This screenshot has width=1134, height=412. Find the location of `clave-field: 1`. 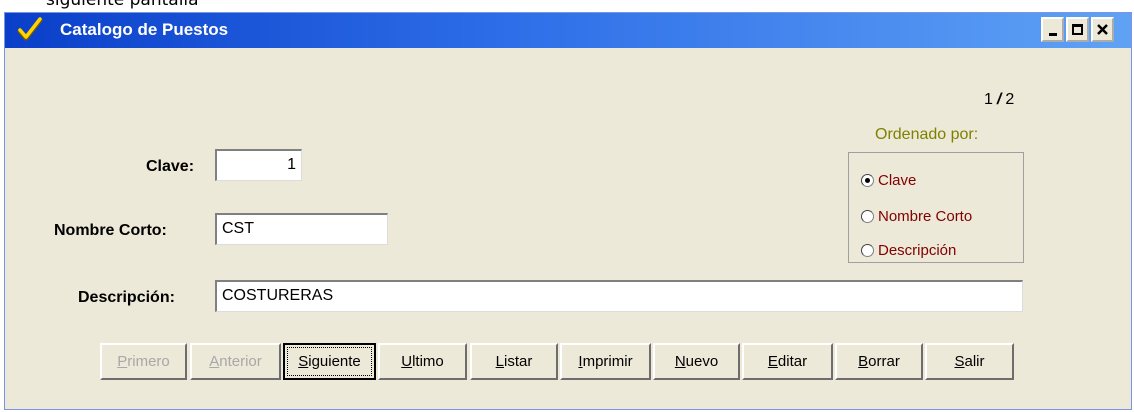

clave-field: 1 is located at coordinates (258, 165).